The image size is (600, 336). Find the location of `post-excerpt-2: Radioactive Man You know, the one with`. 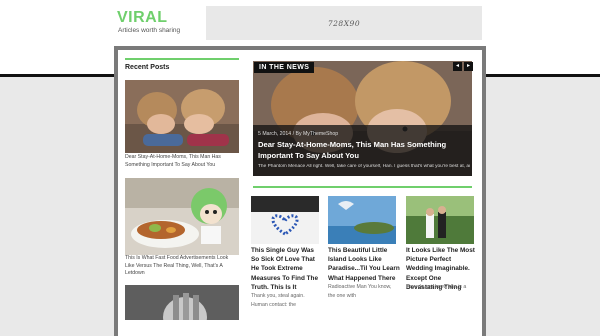

post-excerpt-2: Radioactive Man You know, the one with is located at coordinates (360, 291).